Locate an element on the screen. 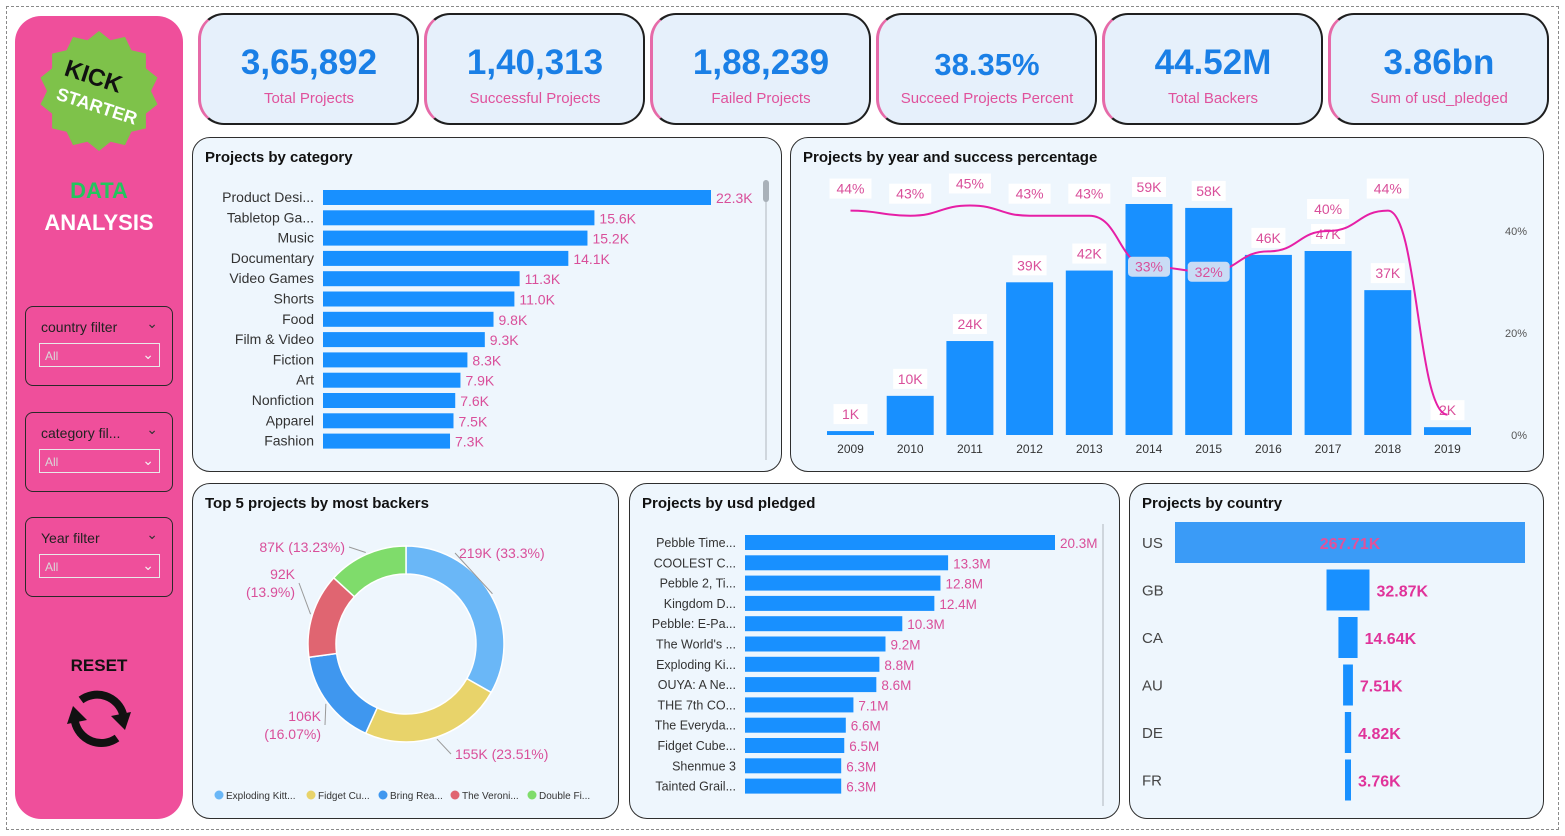  data-label: 7.5K is located at coordinates (472, 421).